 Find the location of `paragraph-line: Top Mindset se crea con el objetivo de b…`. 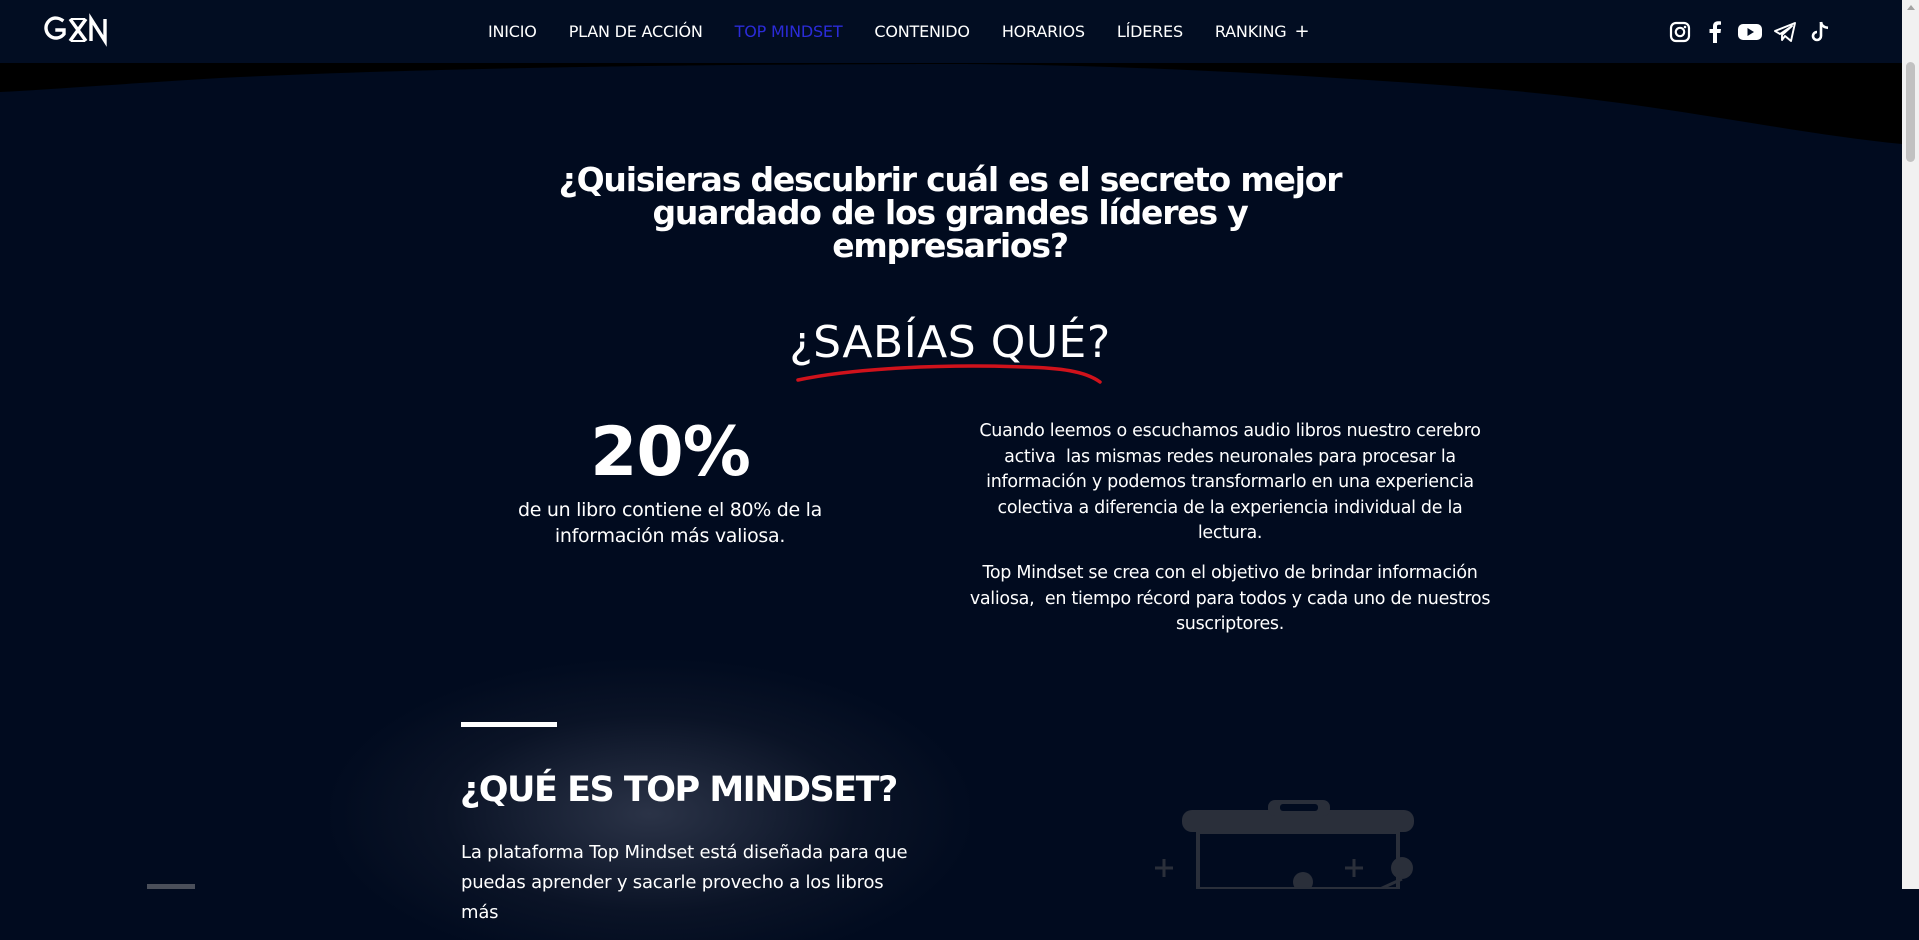

paragraph-line: Top Mindset se crea con el objetivo de b… is located at coordinates (1230, 573).